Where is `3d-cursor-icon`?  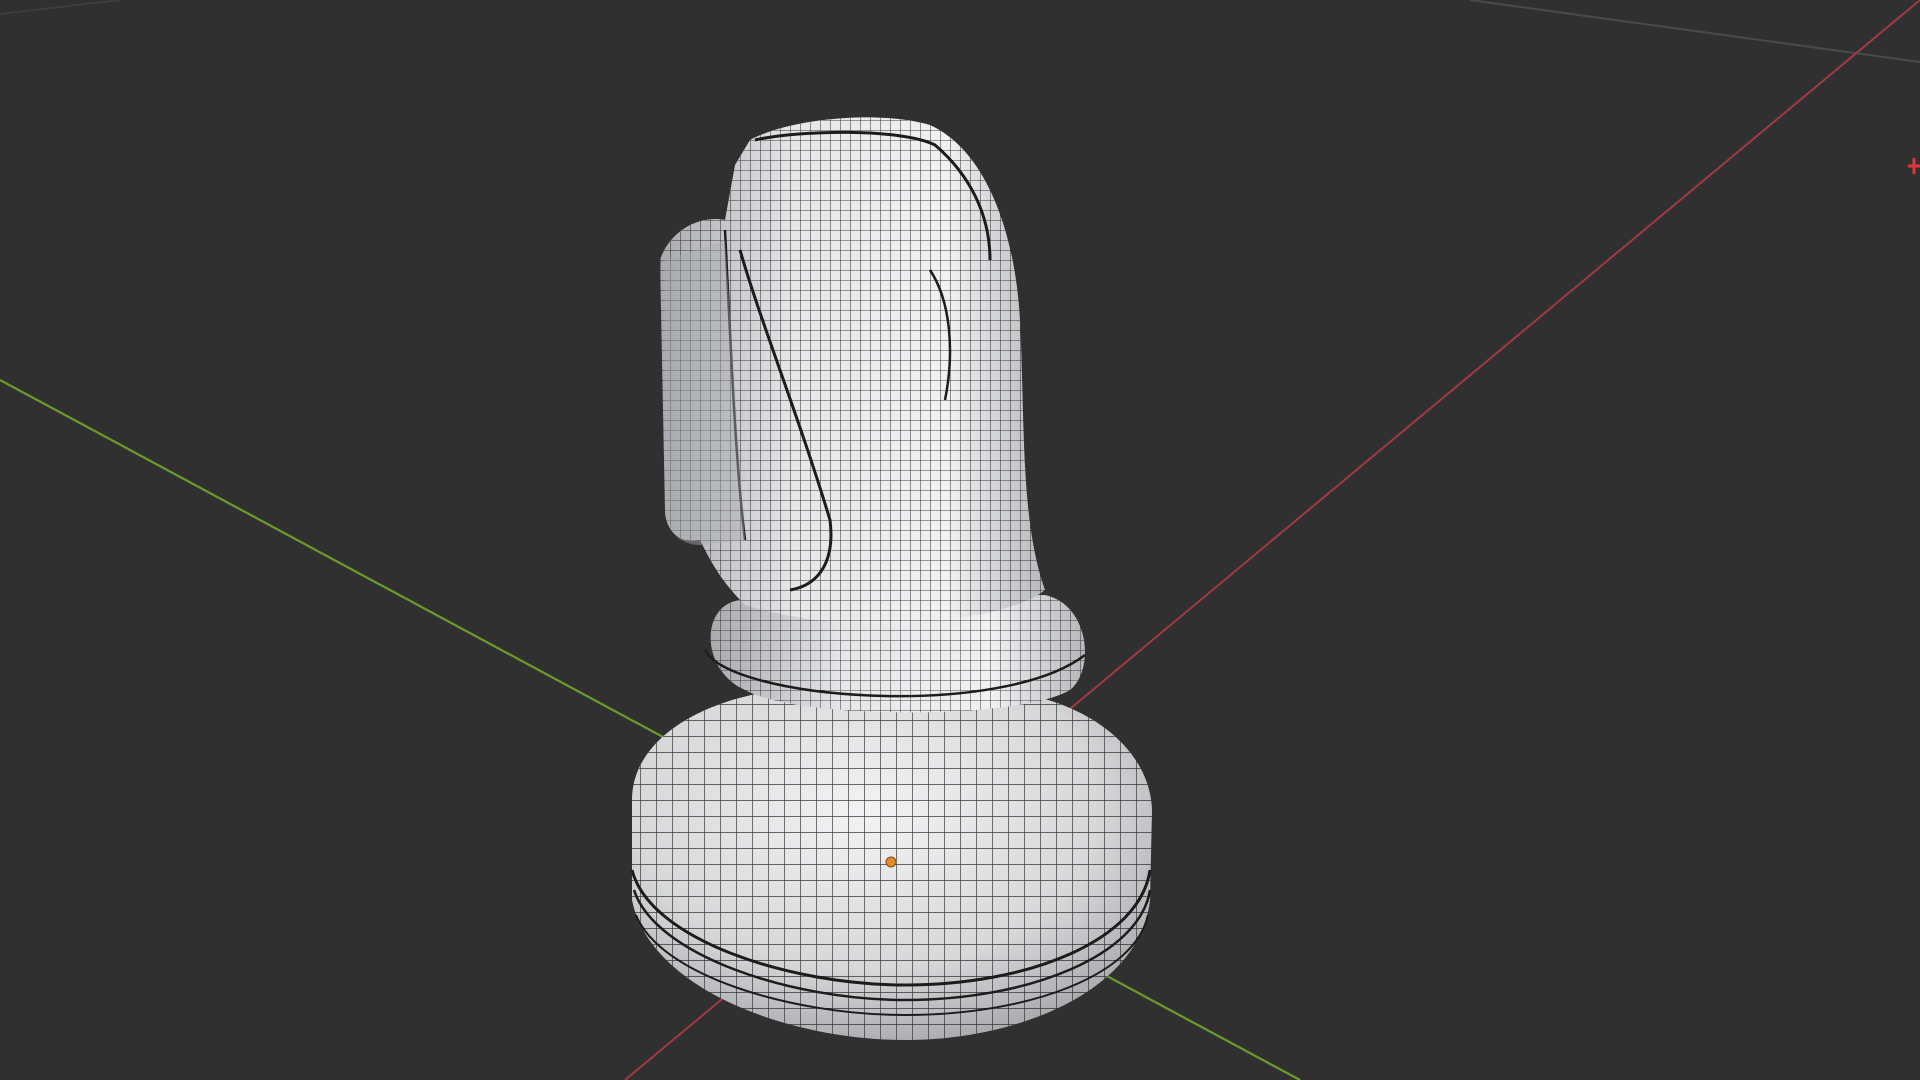 3d-cursor-icon is located at coordinates (1914, 166).